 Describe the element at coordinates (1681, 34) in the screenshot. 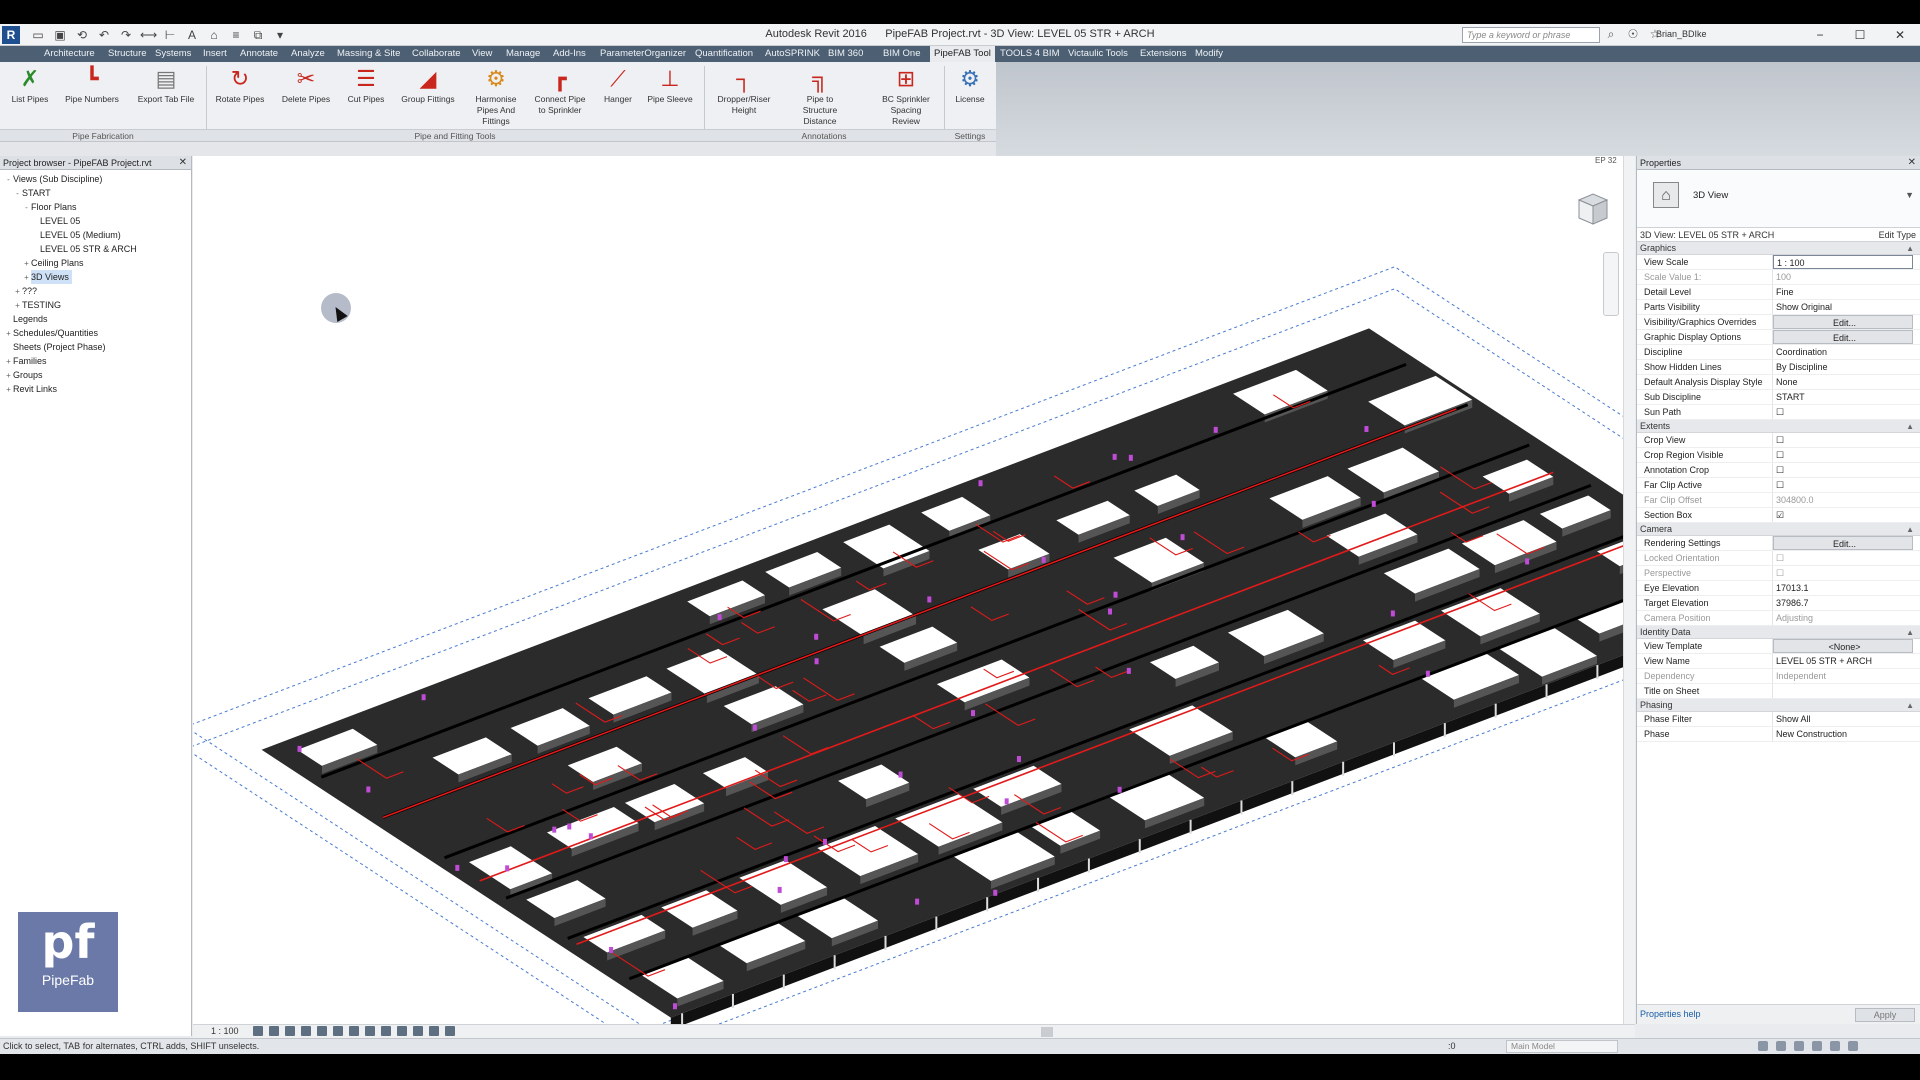

I see `user-account: Brian_BDIke` at that location.